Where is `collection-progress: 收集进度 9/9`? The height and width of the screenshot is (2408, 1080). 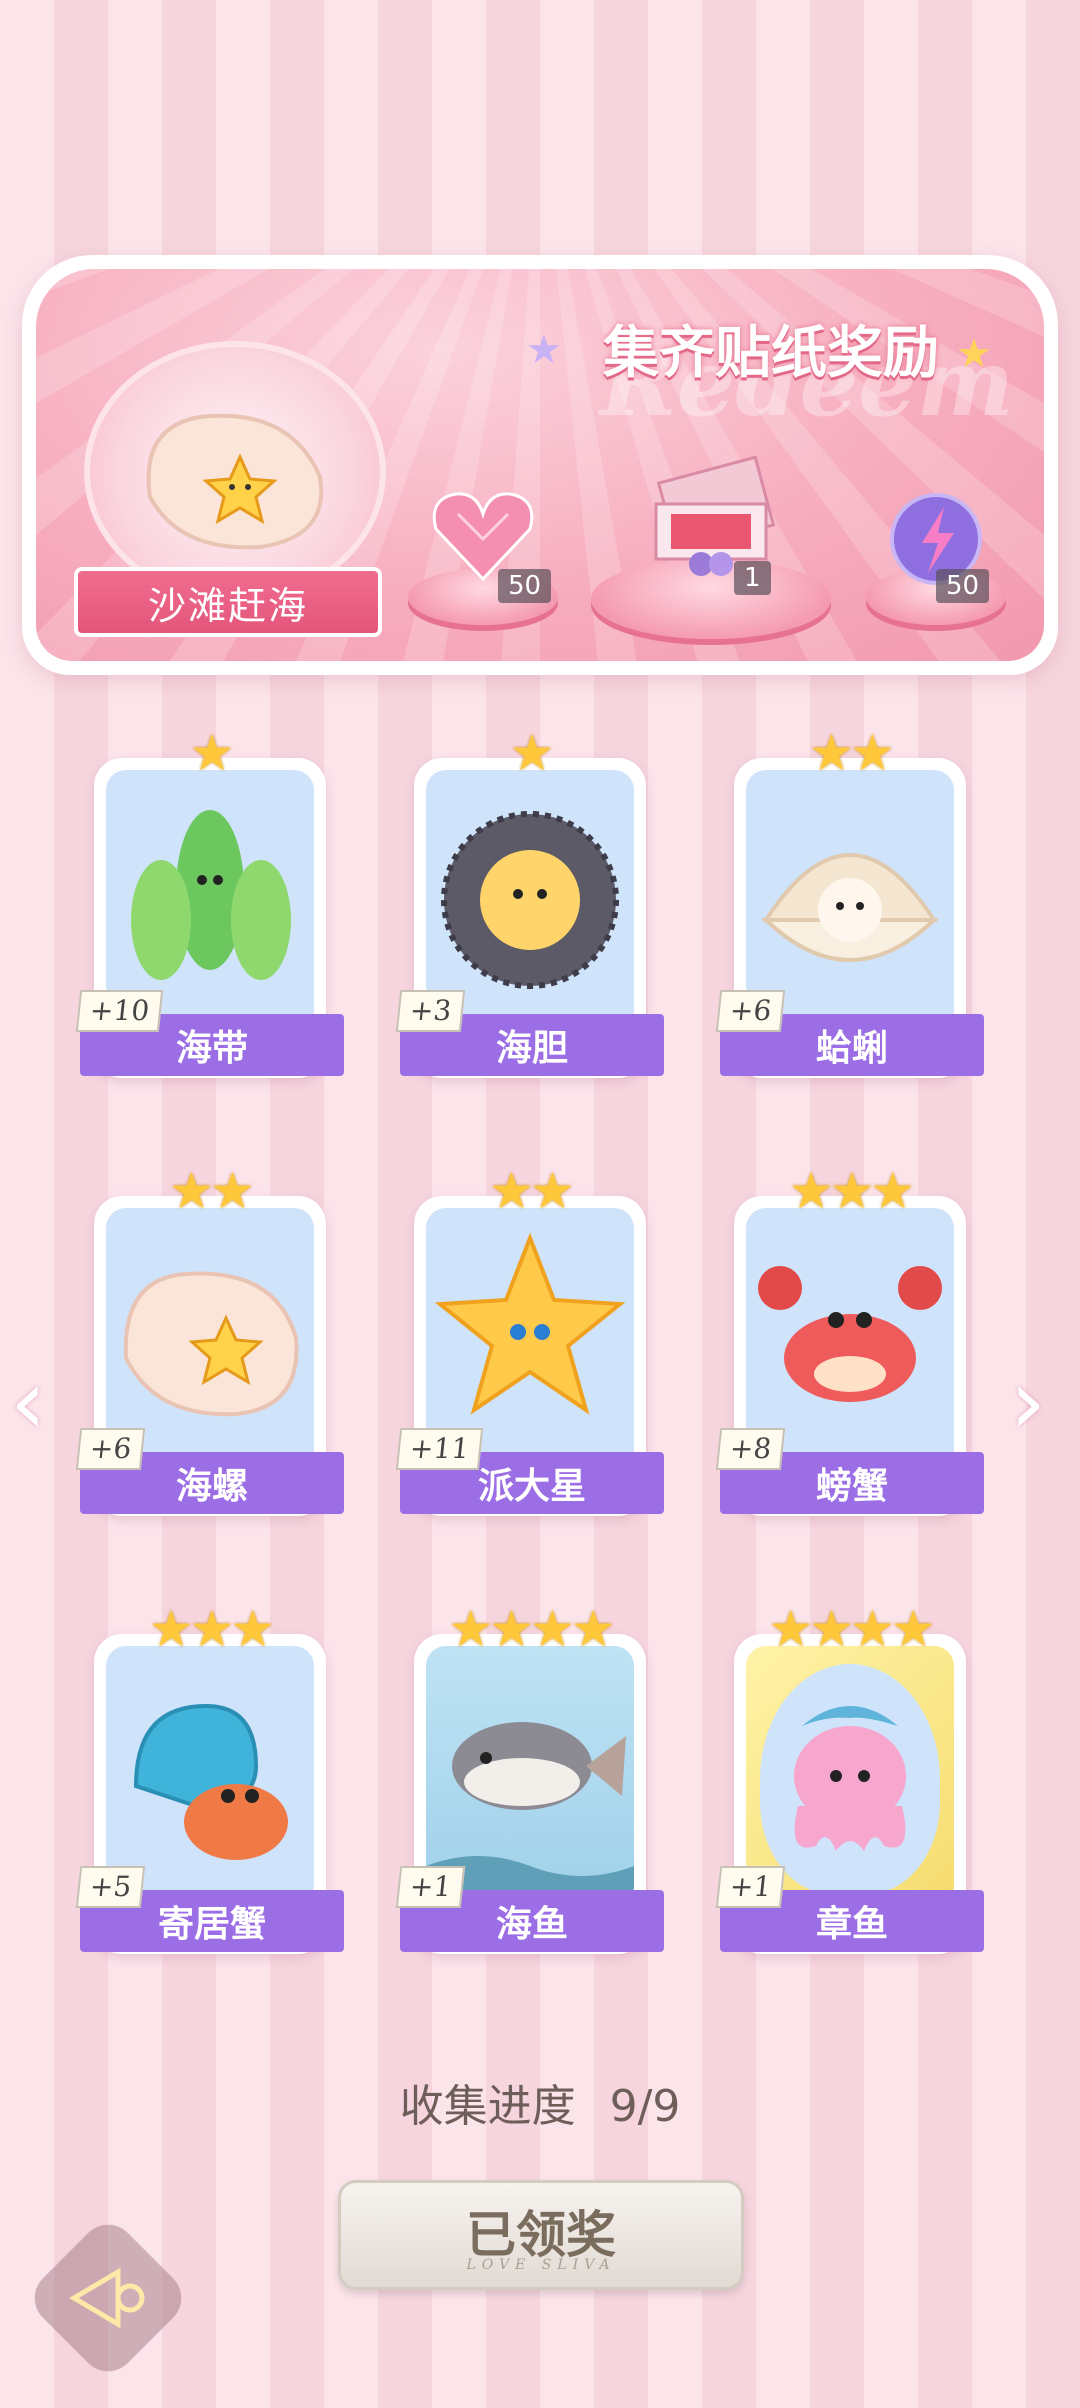 collection-progress: 收集进度 9/9 is located at coordinates (540, 2102).